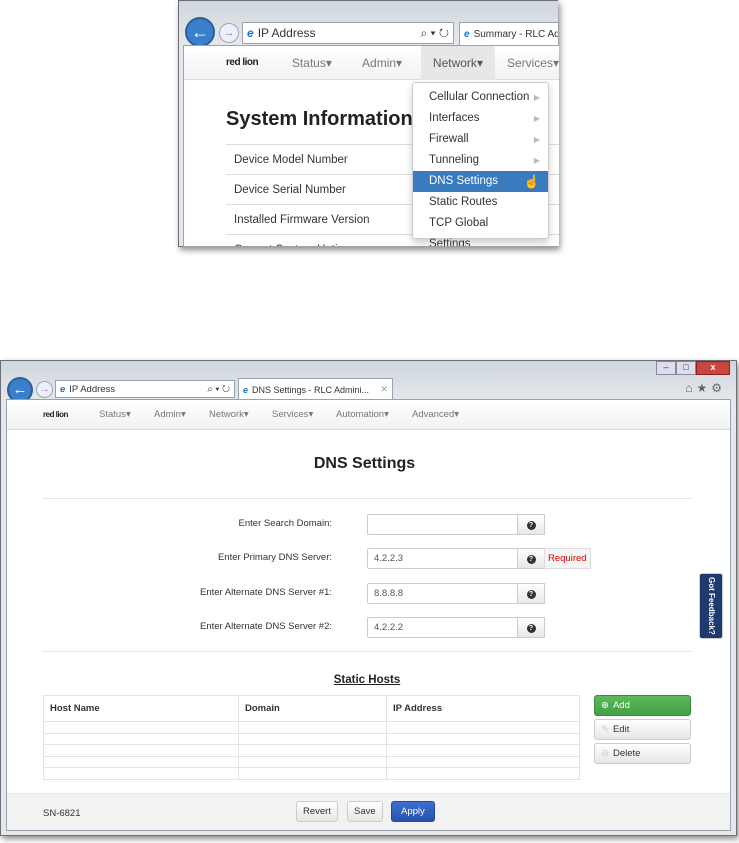 This screenshot has width=739, height=843. I want to click on hand-cursor-icon: ☝, so click(531, 181).